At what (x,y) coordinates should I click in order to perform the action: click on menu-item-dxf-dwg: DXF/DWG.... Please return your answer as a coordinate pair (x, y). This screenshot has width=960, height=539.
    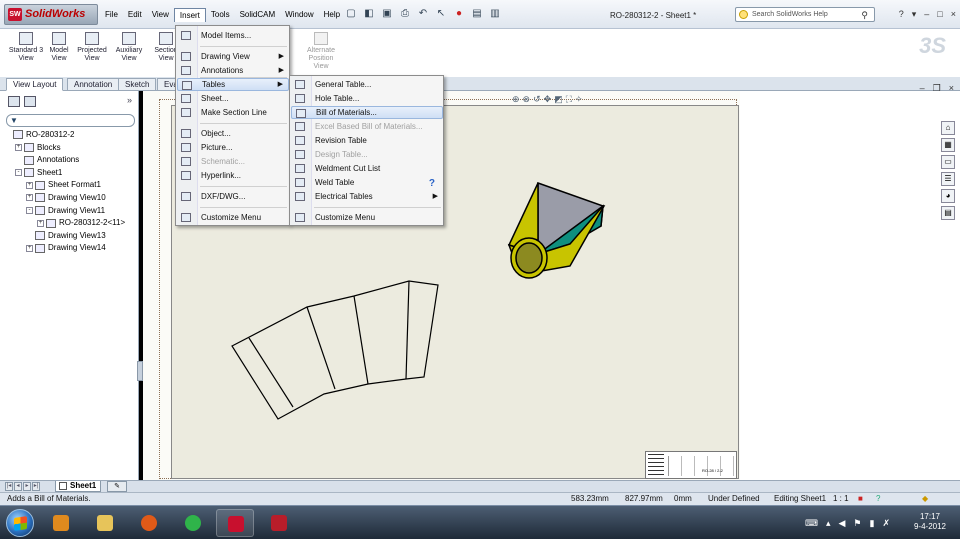
    Looking at the image, I should click on (233, 196).